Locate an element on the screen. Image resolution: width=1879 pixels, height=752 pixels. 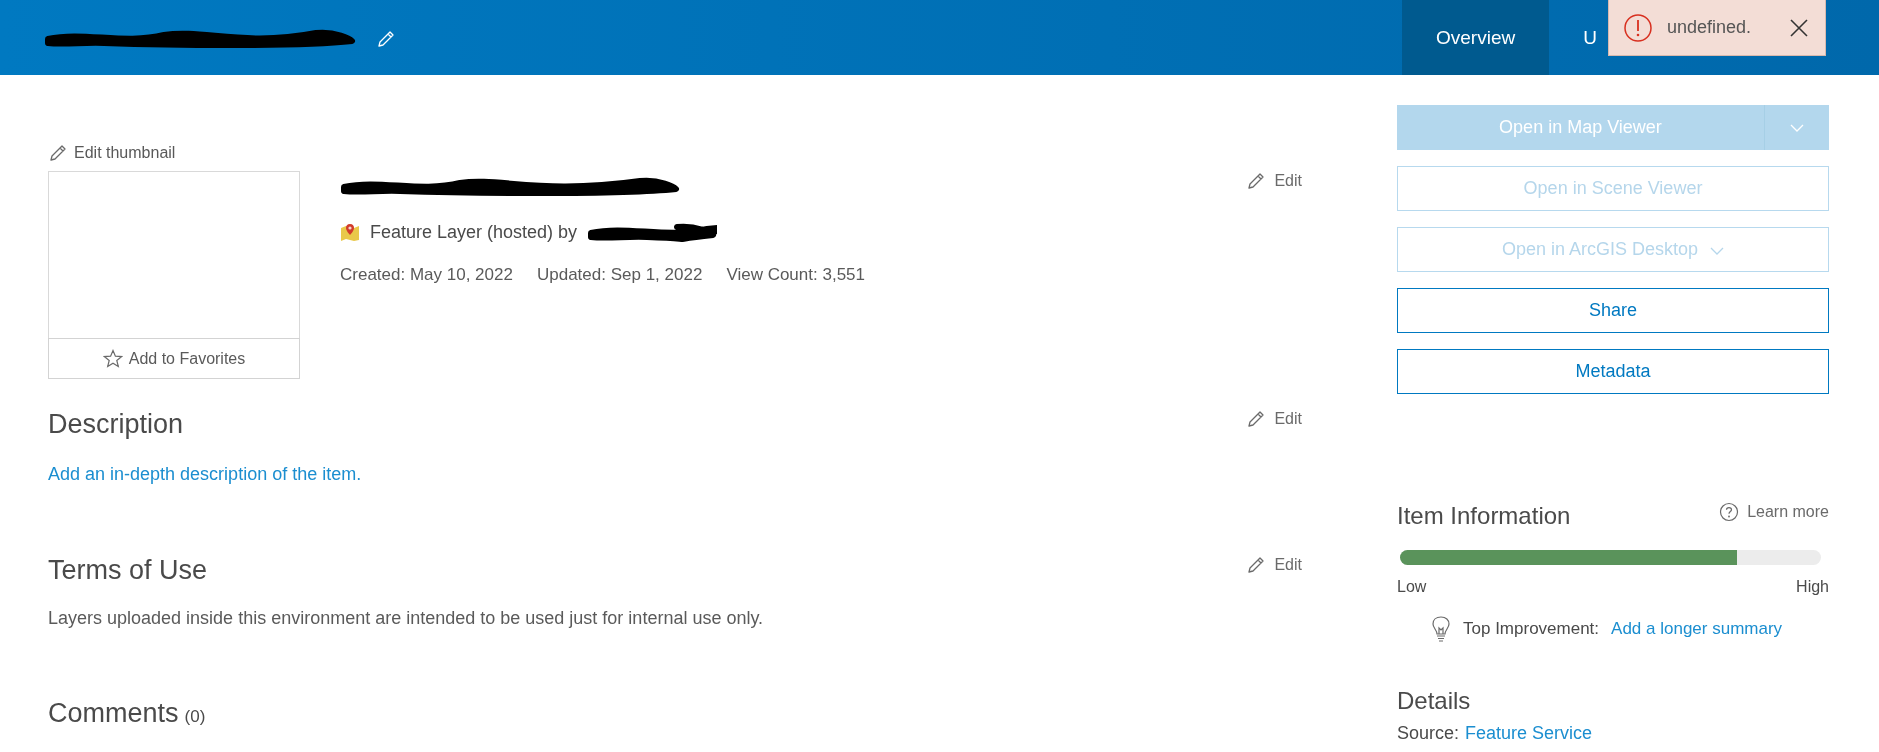
tab: U is located at coordinates (1575, 37).